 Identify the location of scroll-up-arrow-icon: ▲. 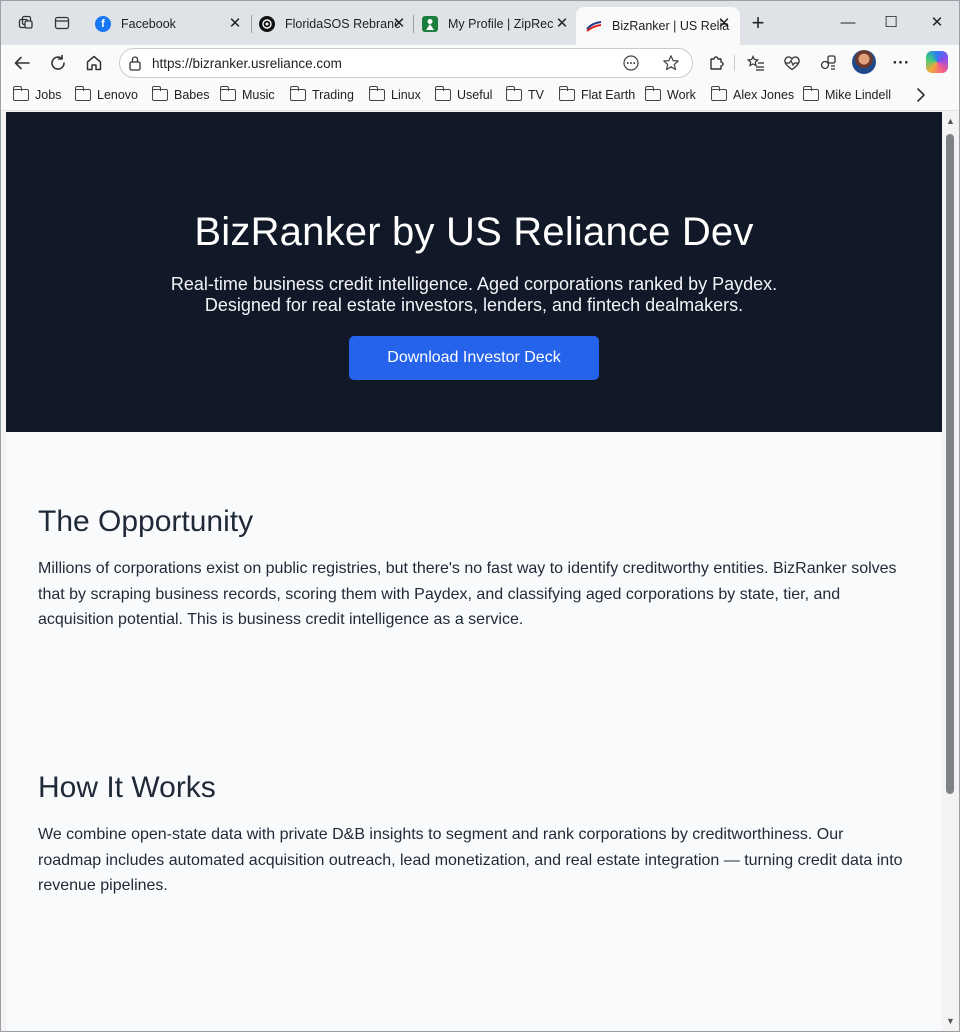
(950, 121).